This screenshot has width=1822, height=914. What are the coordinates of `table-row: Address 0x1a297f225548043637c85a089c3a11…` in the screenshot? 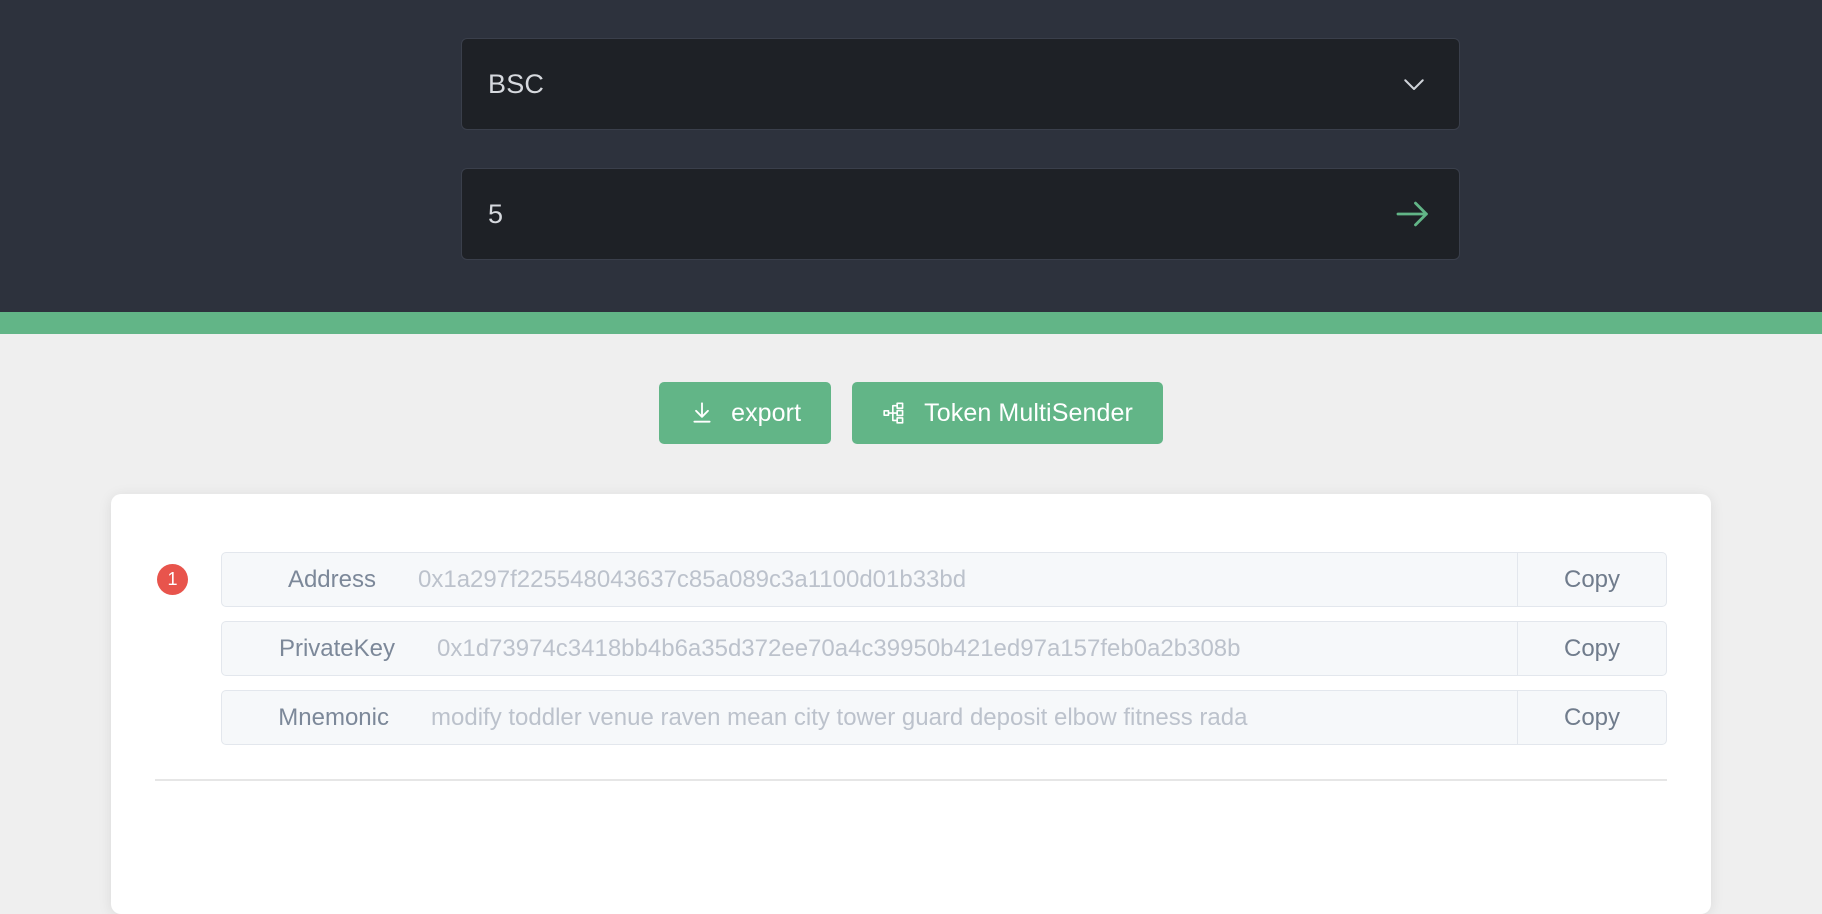 It's located at (944, 579).